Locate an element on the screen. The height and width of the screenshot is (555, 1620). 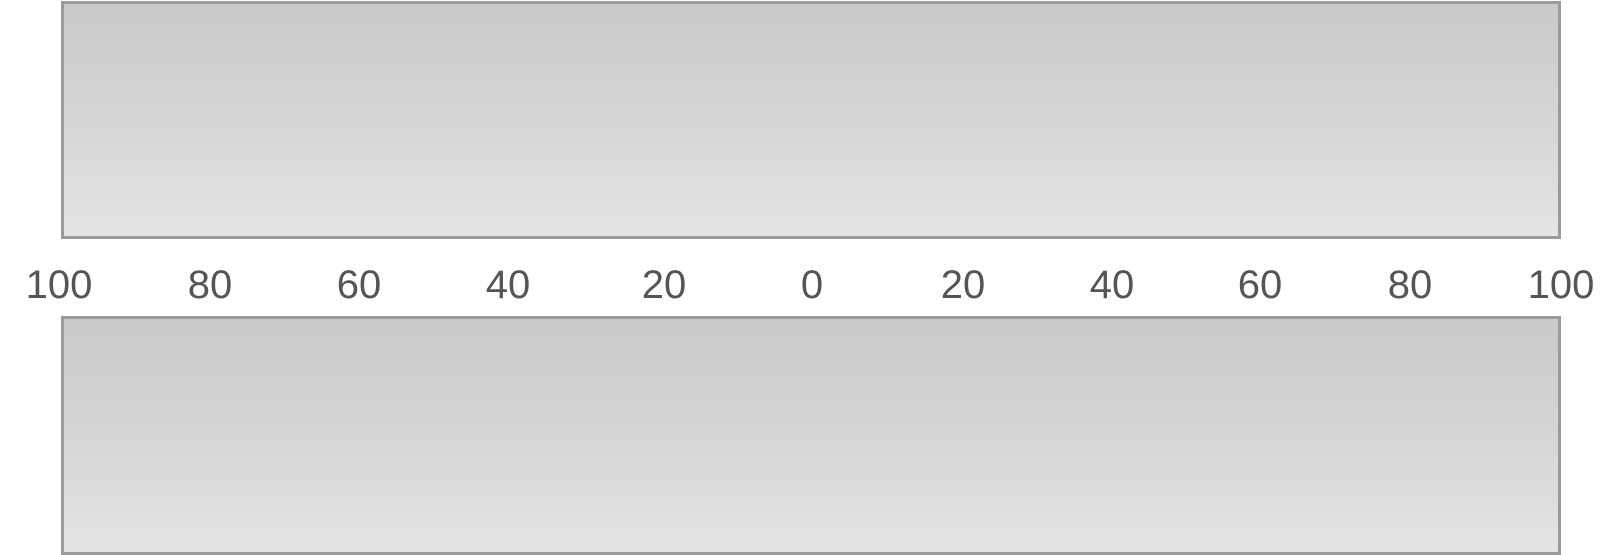
bidirectional-scale: 100 80 60 40 20 0 20 40 60 80 100 is located at coordinates (810, 285).